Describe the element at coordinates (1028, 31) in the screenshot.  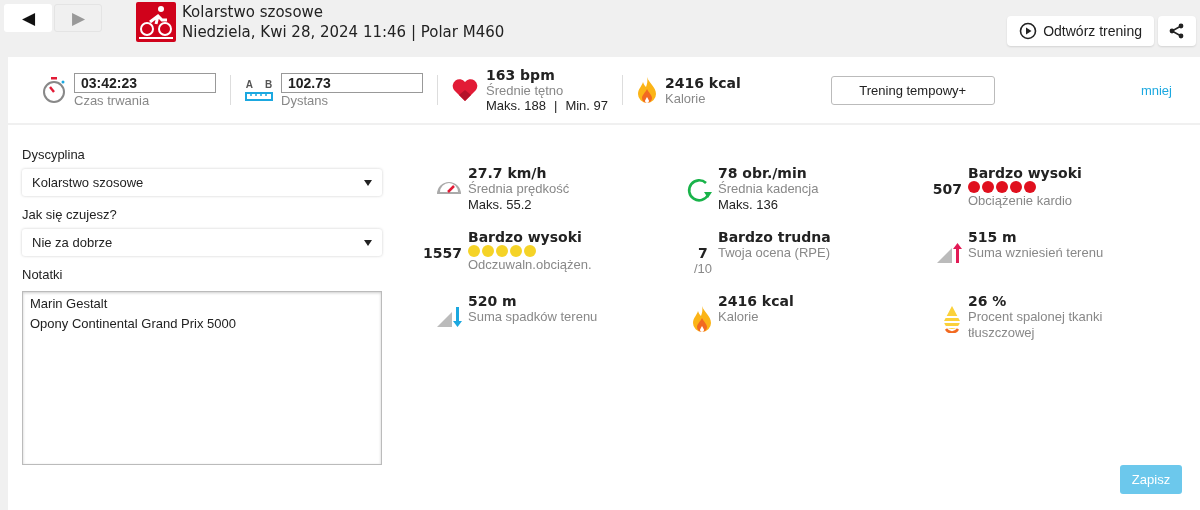
I see `play-icon` at that location.